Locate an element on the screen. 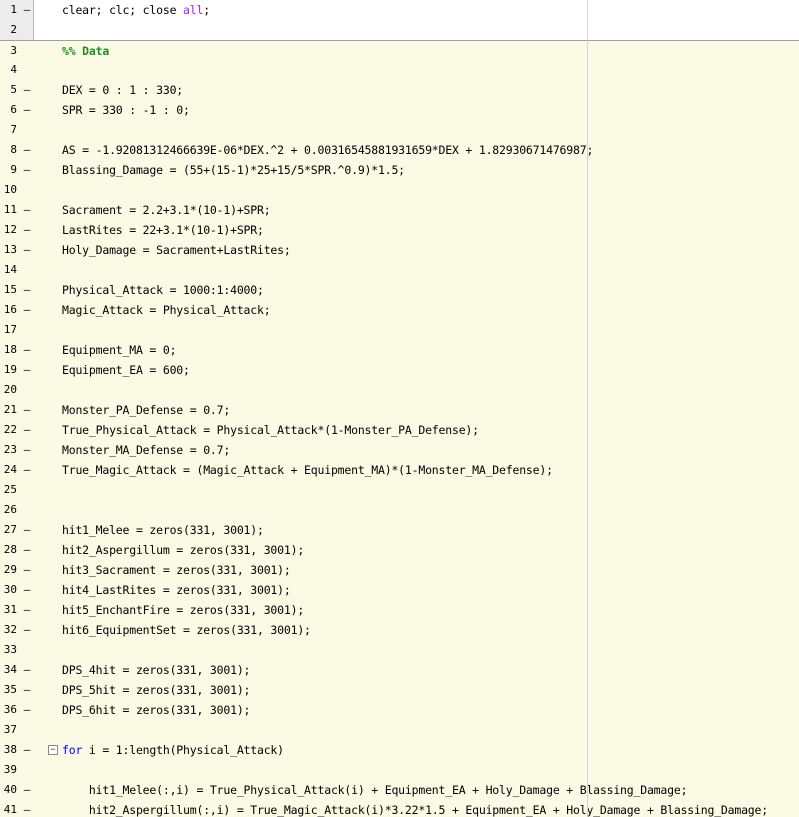  code-line: 33 is located at coordinates (399, 650).